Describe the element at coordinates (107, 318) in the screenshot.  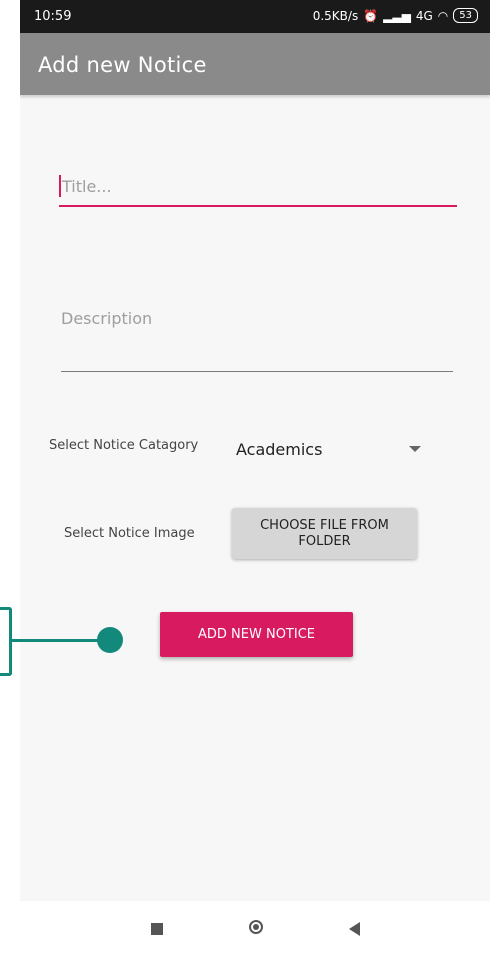
I see `description-placeholder: Description` at that location.